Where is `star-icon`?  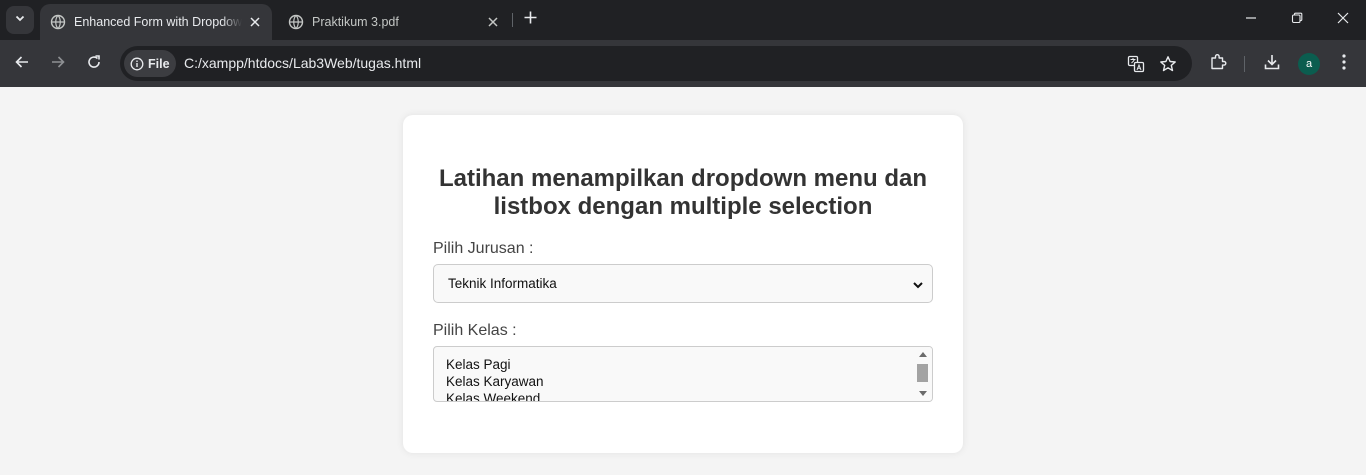
star-icon is located at coordinates (1168, 64).